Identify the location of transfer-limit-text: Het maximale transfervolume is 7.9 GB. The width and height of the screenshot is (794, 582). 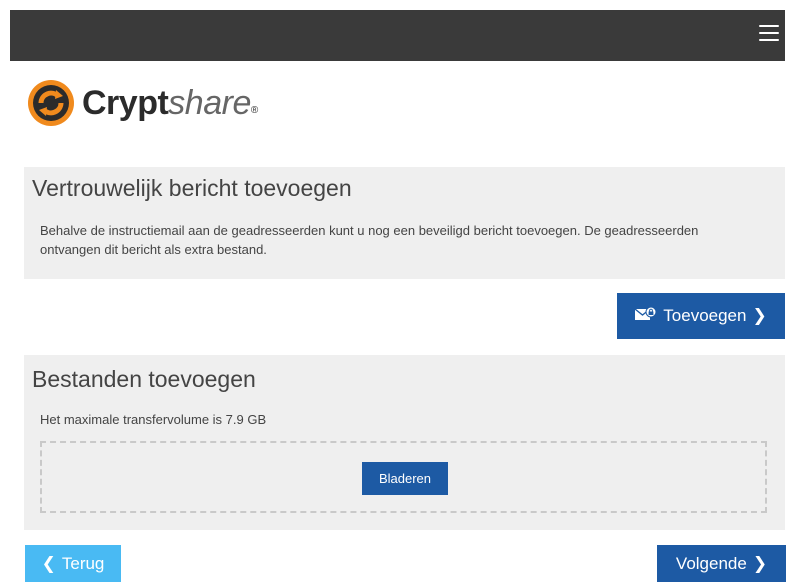
(153, 419).